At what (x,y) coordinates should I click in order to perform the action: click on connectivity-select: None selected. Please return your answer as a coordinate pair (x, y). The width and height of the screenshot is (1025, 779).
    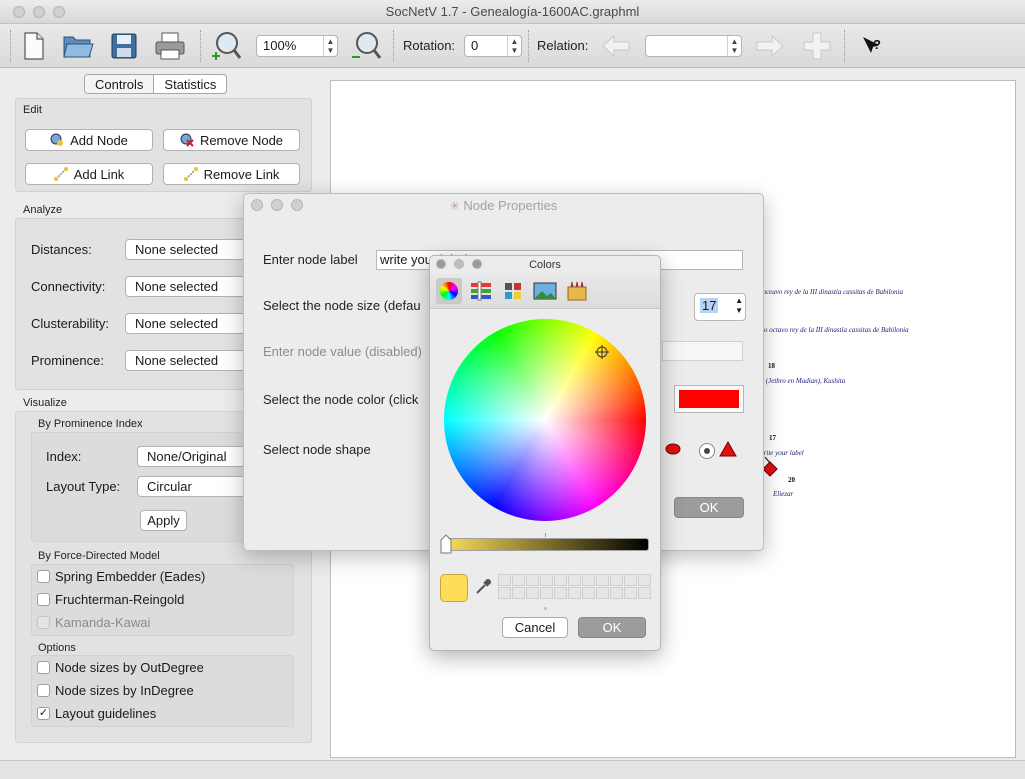
    Looking at the image, I should click on (187, 286).